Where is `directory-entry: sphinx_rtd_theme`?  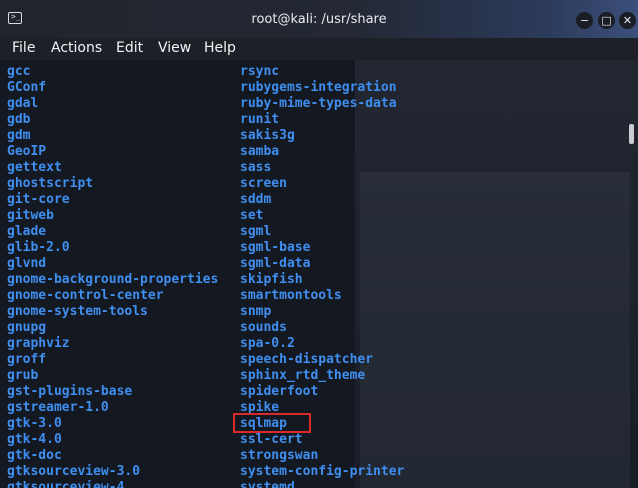 directory-entry: sphinx_rtd_theme is located at coordinates (303, 375).